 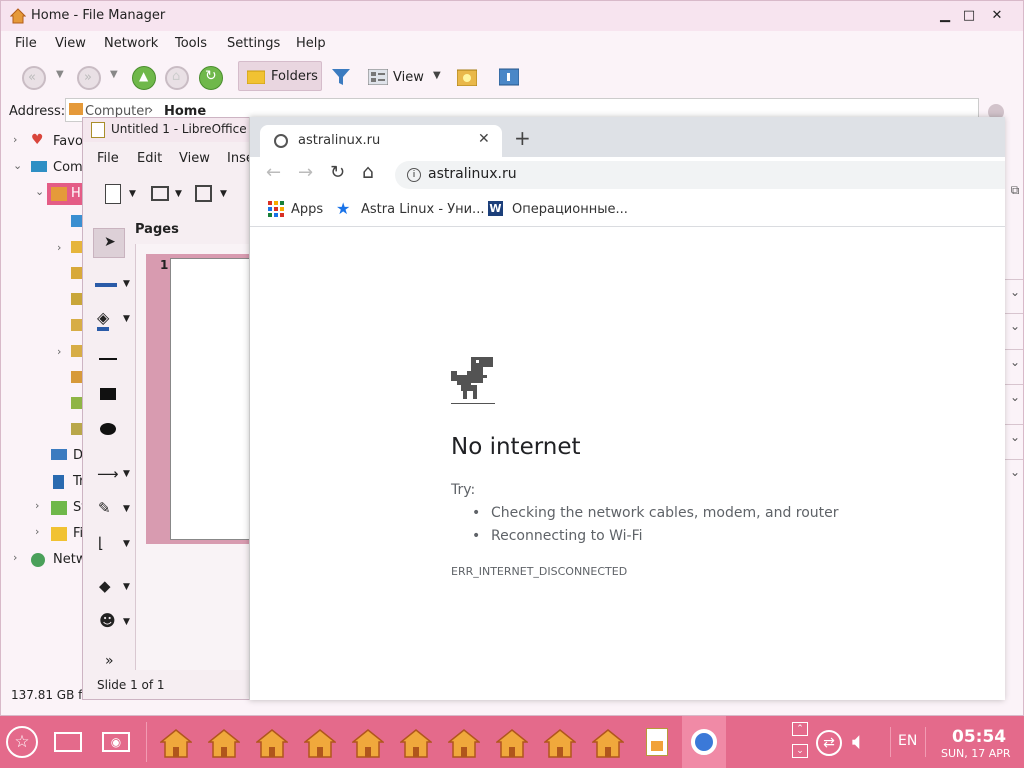 I want to click on rectangle-tool, so click(x=111, y=395).